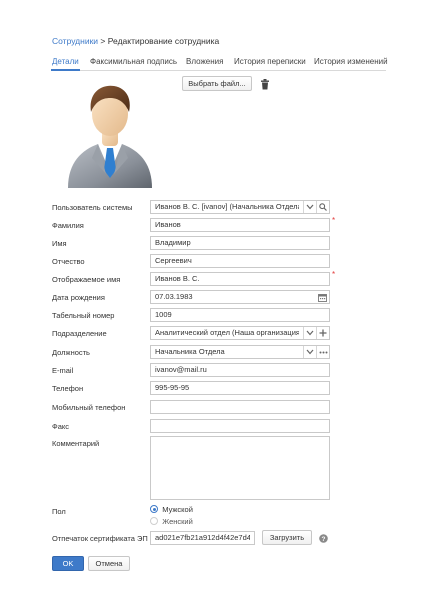 The width and height of the screenshot is (440, 608). What do you see at coordinates (92, 207) in the screenshot?
I see `system-user-label: Пользователь системы` at bounding box center [92, 207].